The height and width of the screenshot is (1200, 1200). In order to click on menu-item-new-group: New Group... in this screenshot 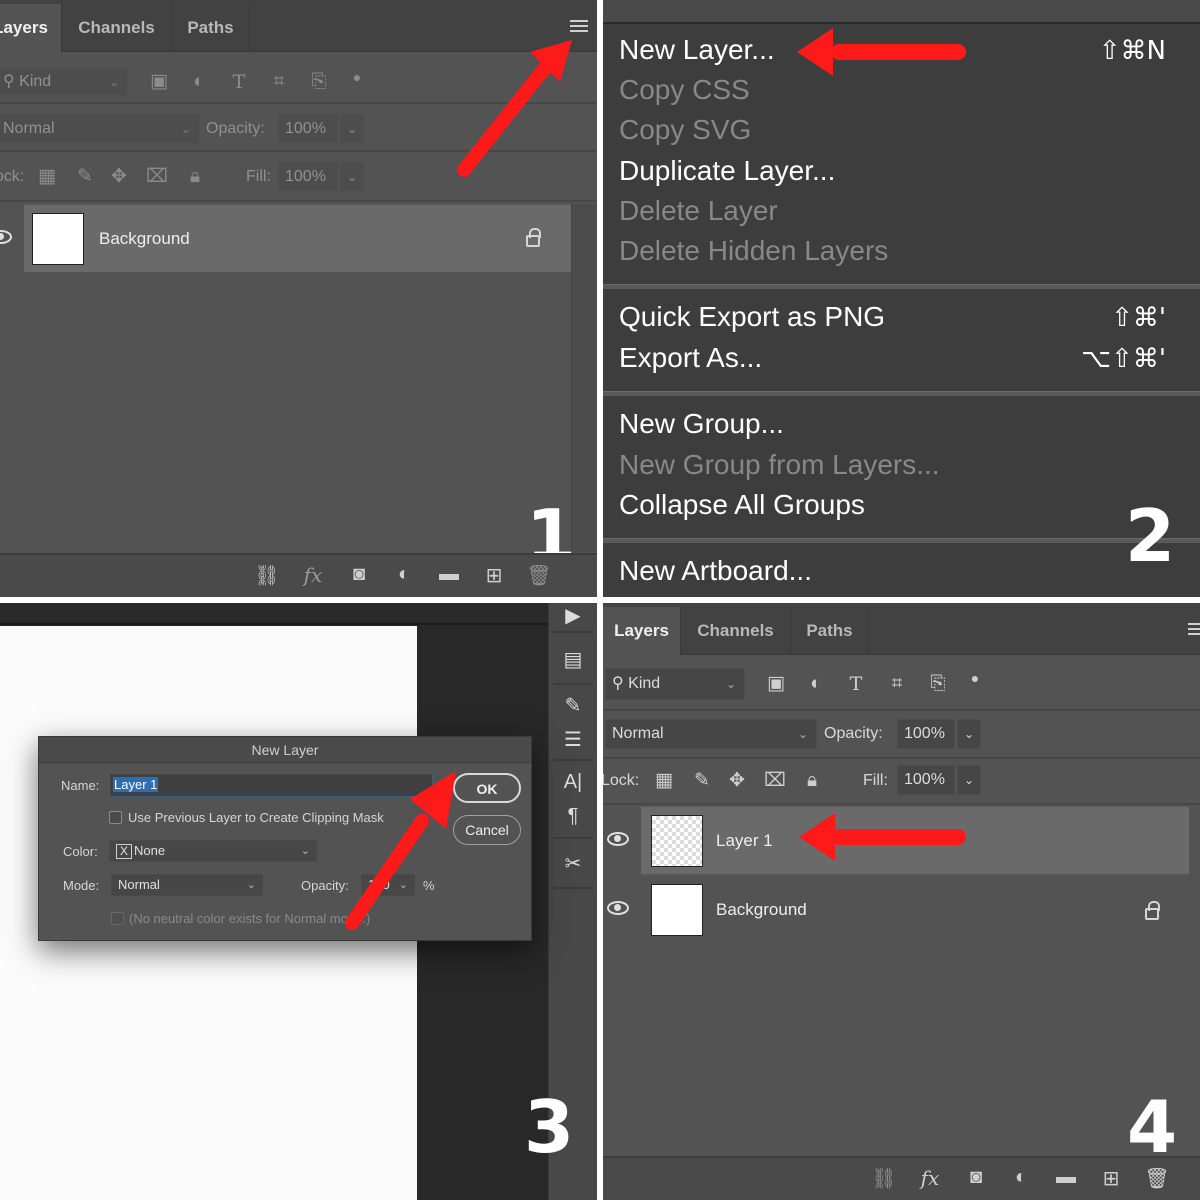, I will do `click(701, 424)`.